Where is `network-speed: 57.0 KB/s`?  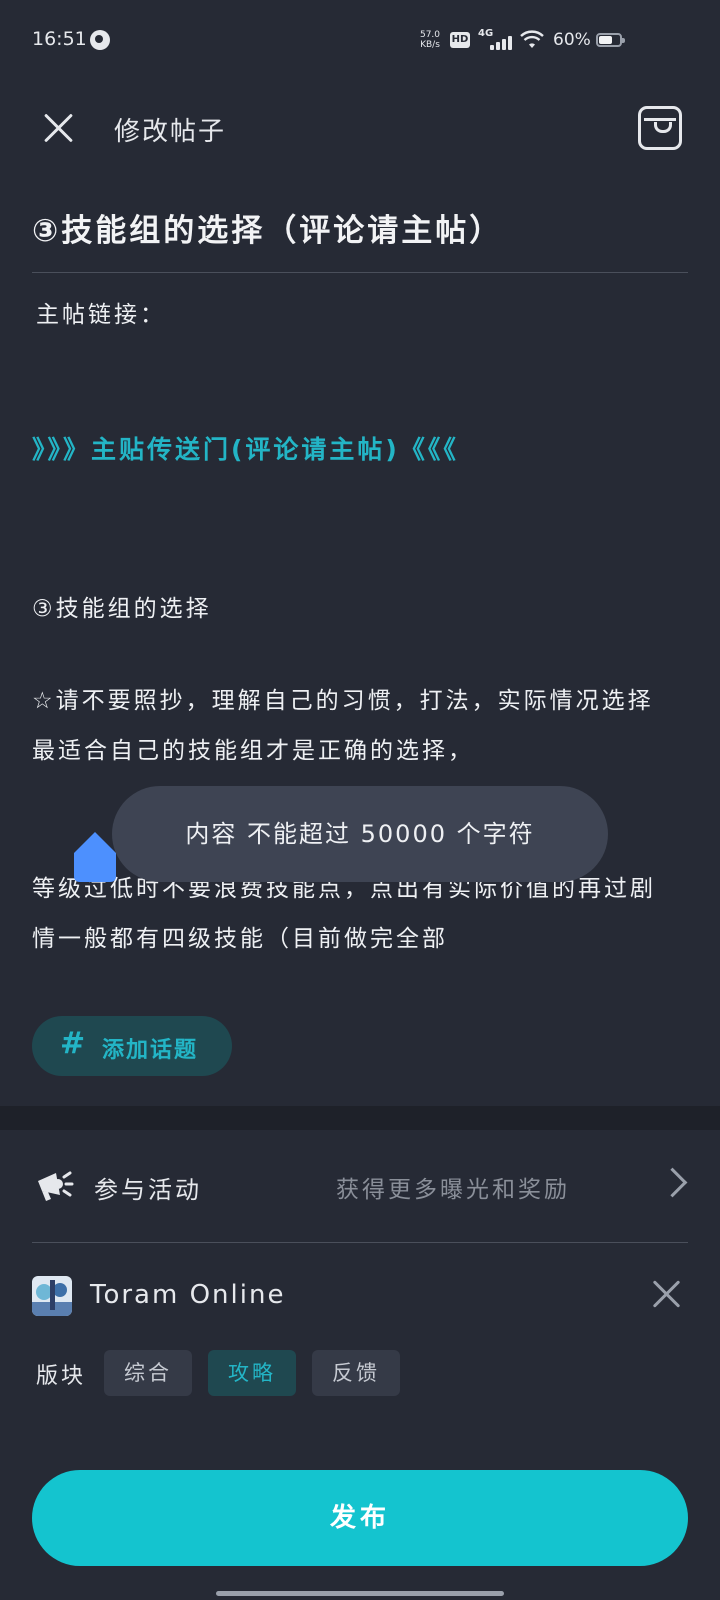 network-speed: 57.0 KB/s is located at coordinates (430, 40).